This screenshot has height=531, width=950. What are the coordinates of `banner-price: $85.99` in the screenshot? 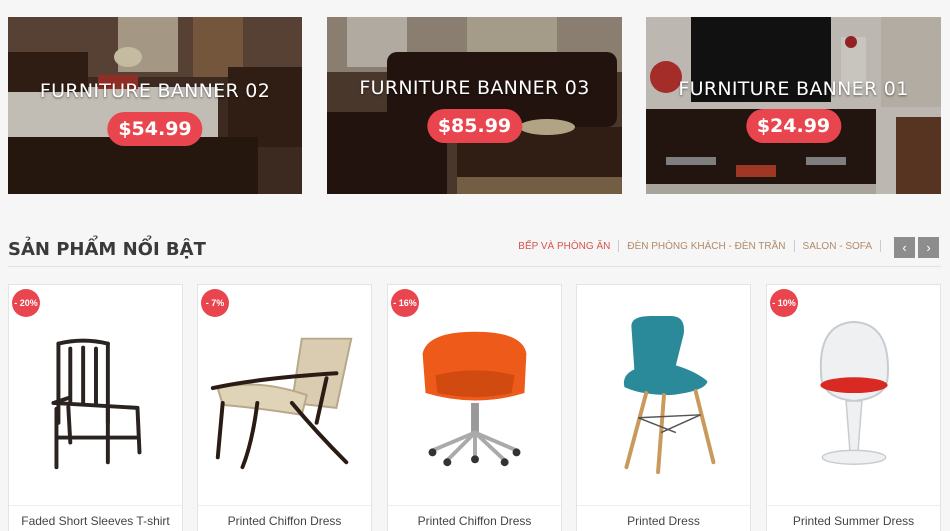 It's located at (474, 126).